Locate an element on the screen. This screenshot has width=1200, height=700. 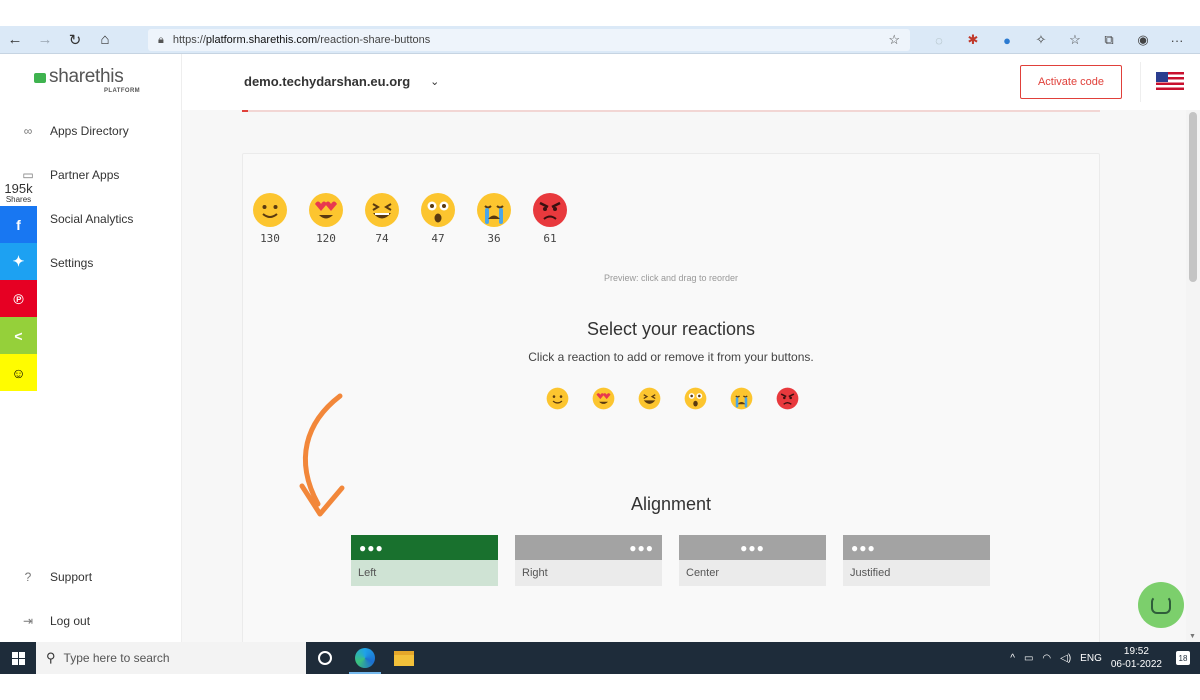
reaction-laughing: 74 is located at coordinates (382, 218).